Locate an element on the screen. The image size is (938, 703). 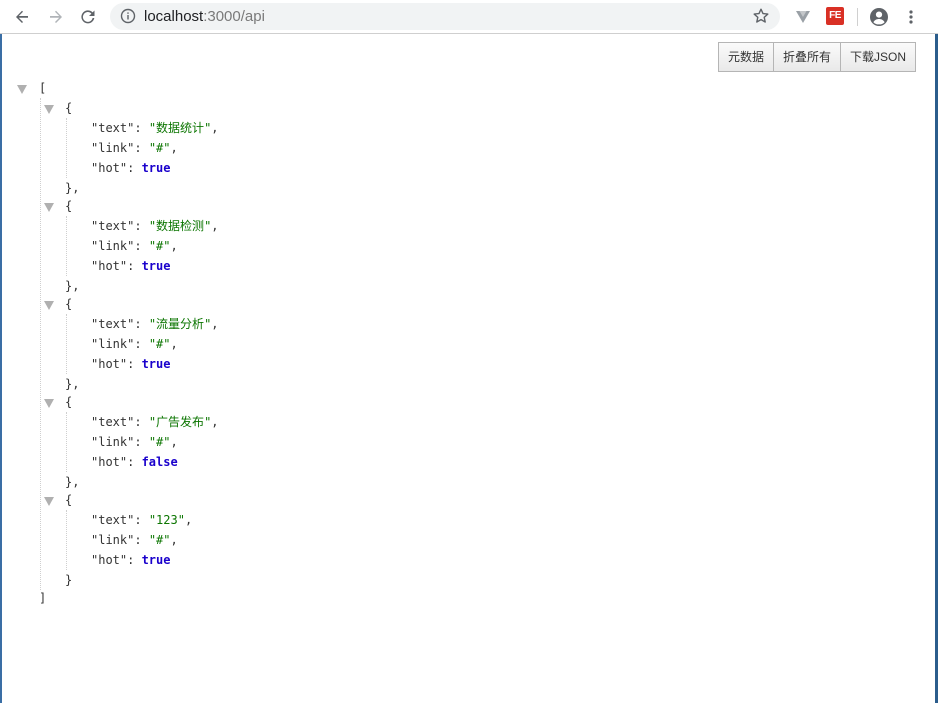
root-open-bracket: [ is located at coordinates (43, 88).